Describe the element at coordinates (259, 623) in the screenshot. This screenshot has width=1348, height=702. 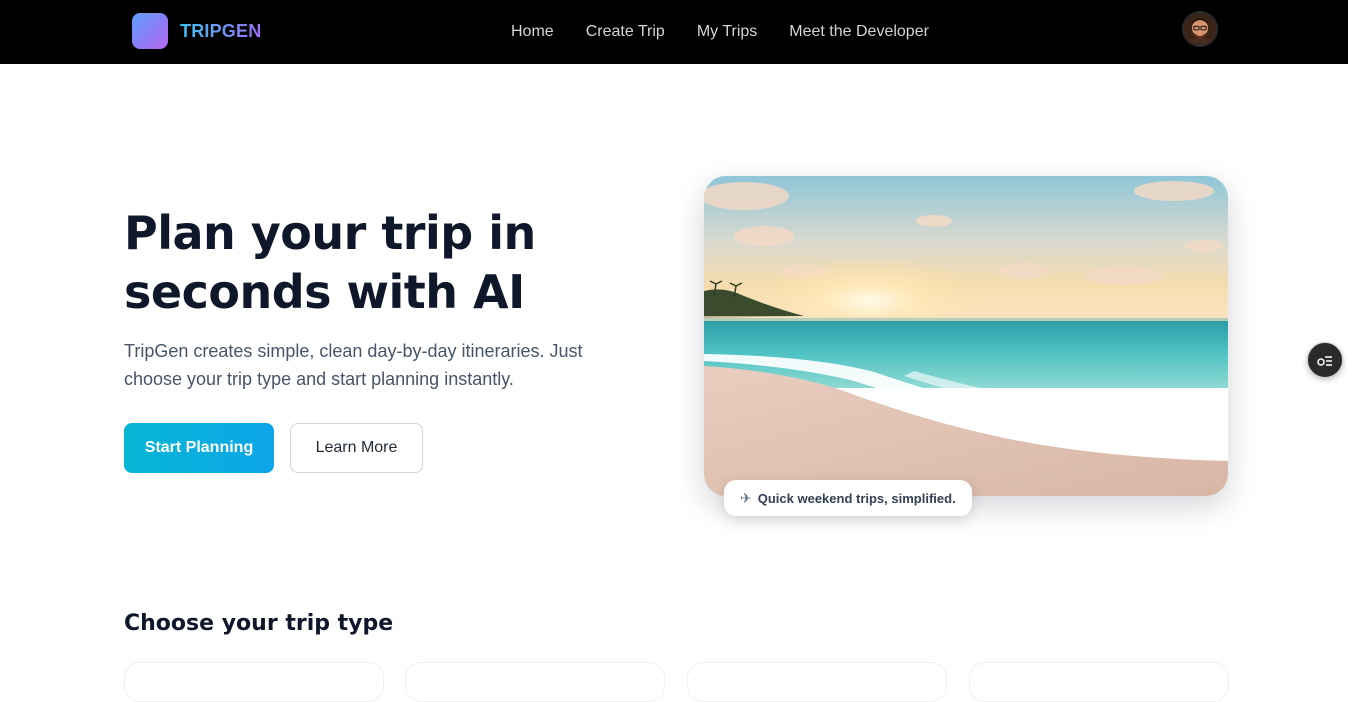
I see `trip-types-heading: Choose your trip type` at that location.